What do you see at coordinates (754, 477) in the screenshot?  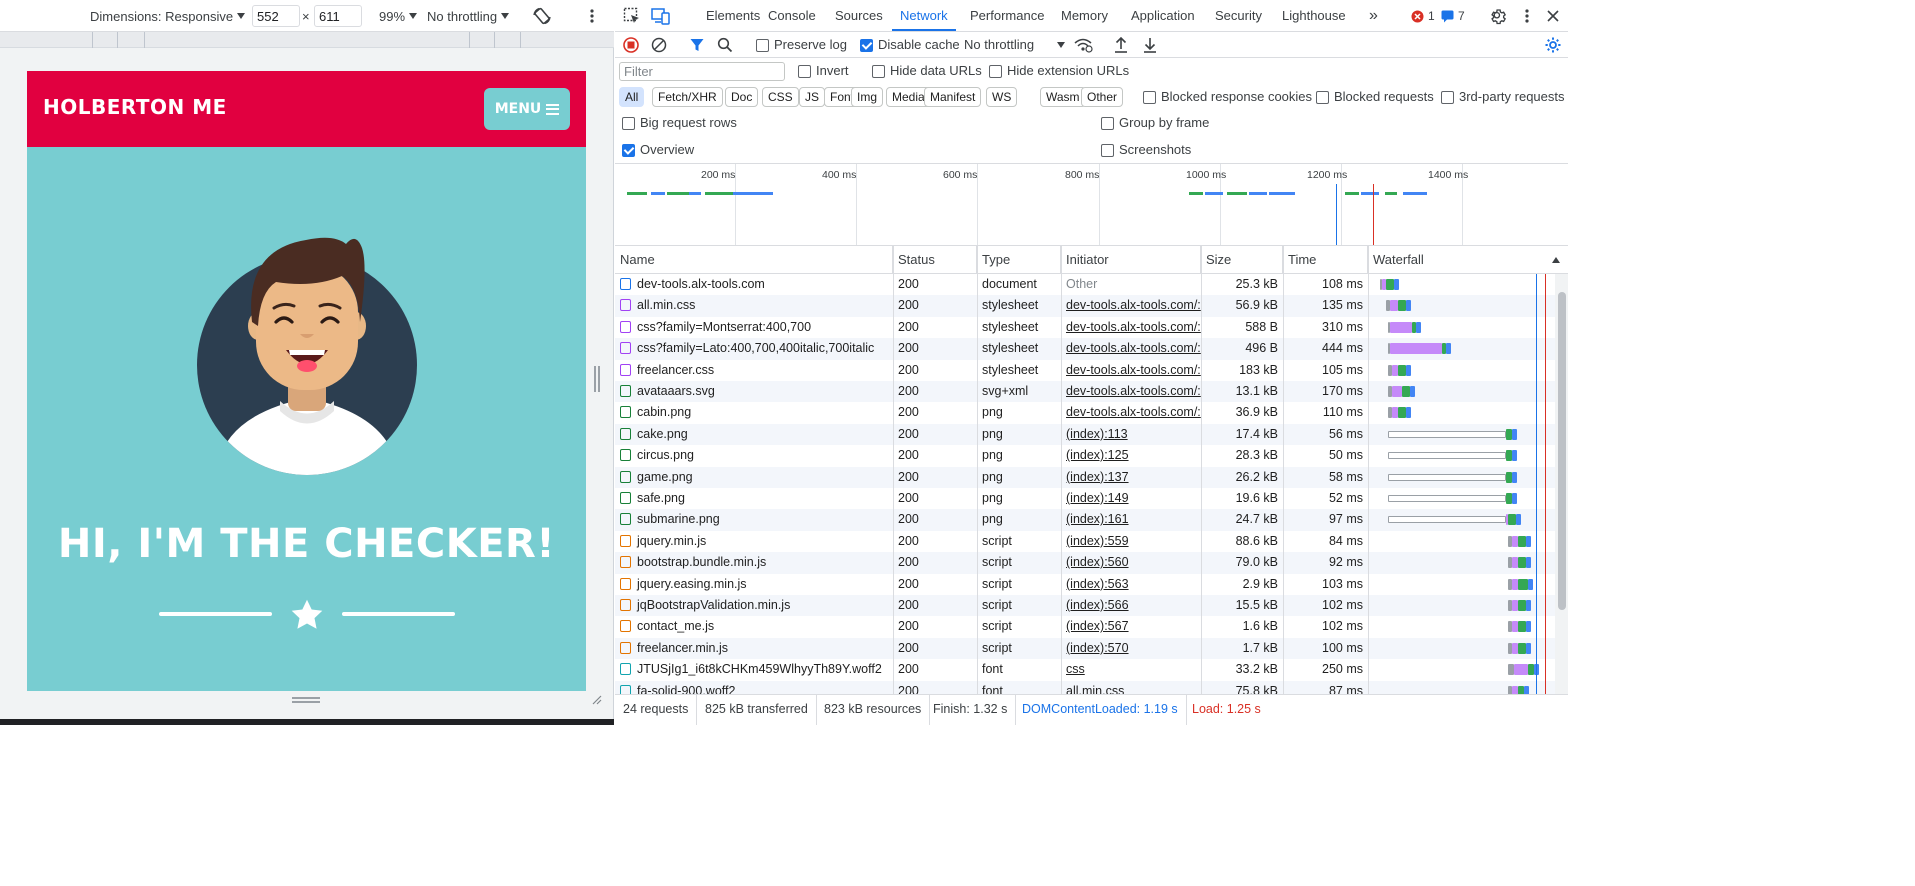 I see `request-name-cell: game.png` at bounding box center [754, 477].